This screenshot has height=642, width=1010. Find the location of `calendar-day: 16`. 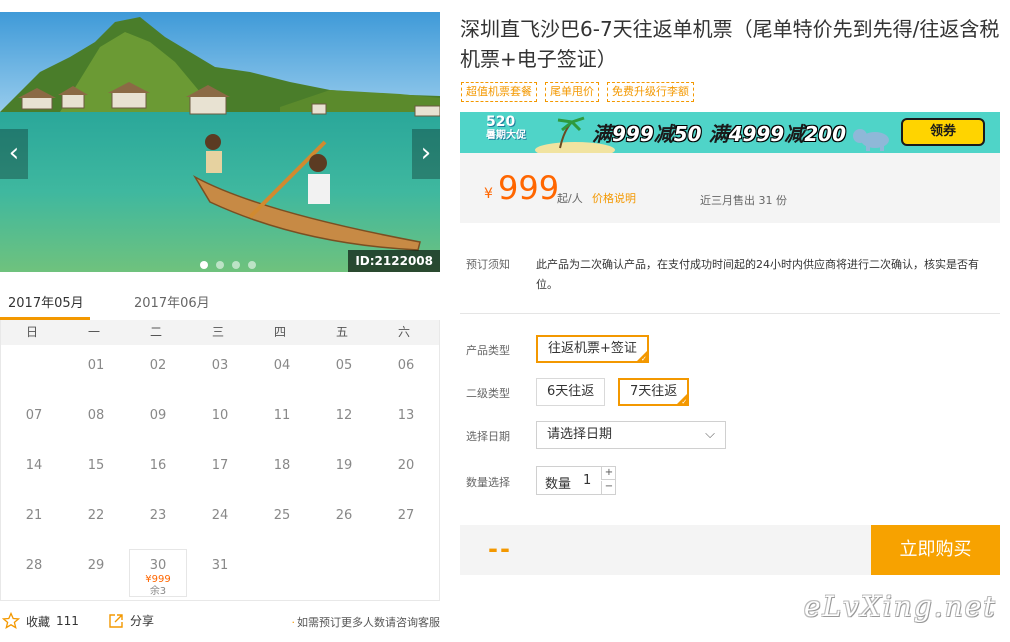

calendar-day: 16 is located at coordinates (158, 473).